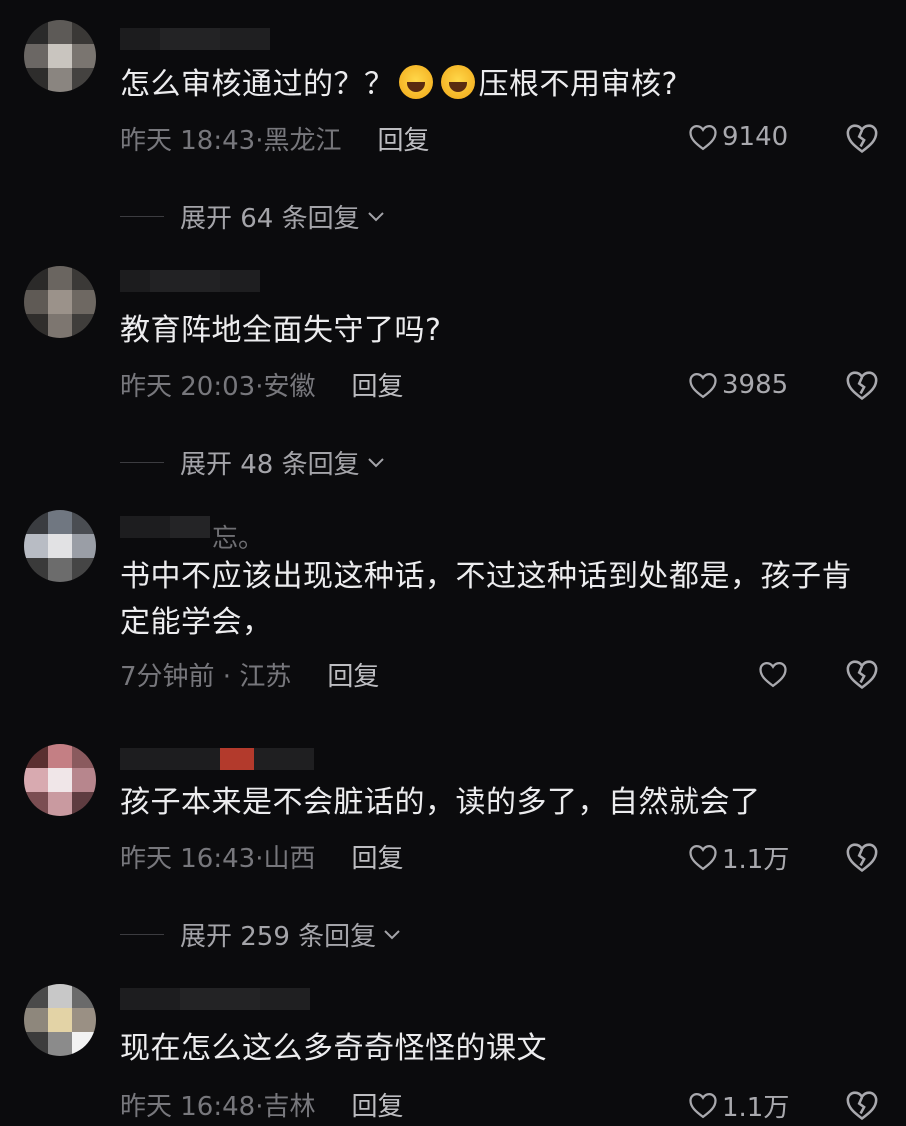 The image size is (906, 1126). I want to click on comment-time: 昨天 18:43, so click(188, 141).